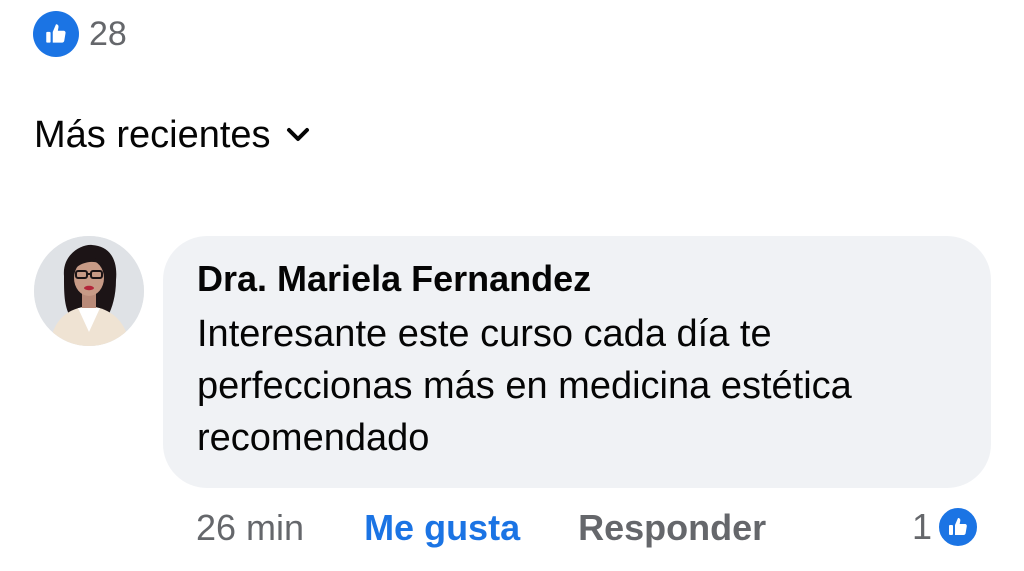 This screenshot has height=571, width=1024. What do you see at coordinates (577, 279) in the screenshot?
I see `comment-author: Dra. Mariela Fernandez` at bounding box center [577, 279].